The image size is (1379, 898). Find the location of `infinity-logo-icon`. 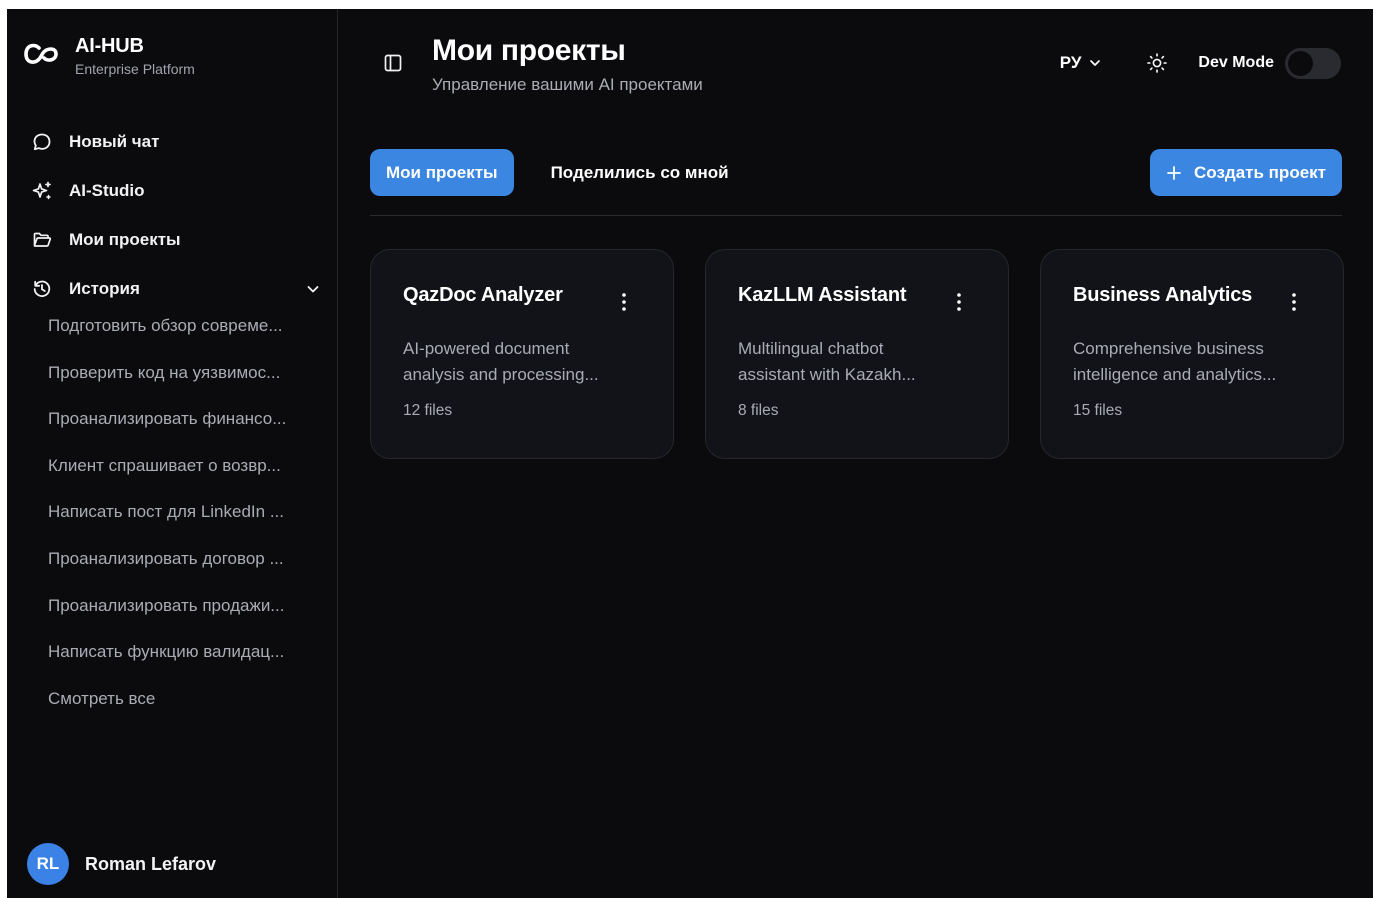

infinity-logo-icon is located at coordinates (41, 53).